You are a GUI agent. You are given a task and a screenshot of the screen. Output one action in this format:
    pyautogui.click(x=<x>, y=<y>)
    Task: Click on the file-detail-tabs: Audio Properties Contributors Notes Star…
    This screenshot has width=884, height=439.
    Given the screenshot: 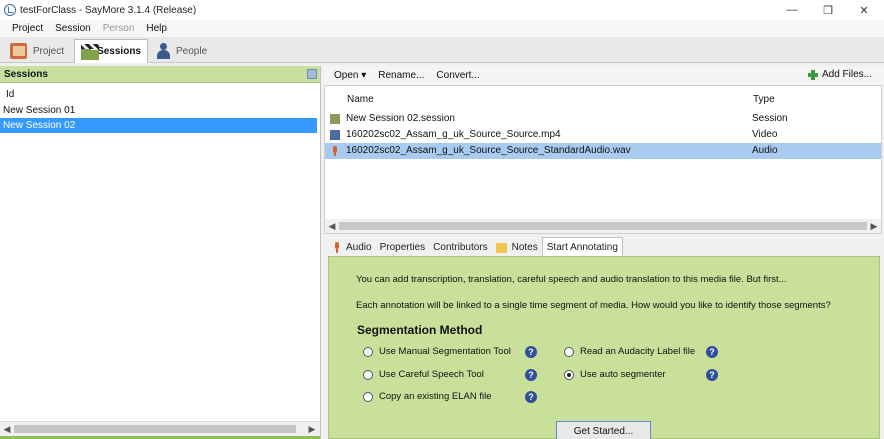 What is the action you would take?
    pyautogui.click(x=604, y=246)
    